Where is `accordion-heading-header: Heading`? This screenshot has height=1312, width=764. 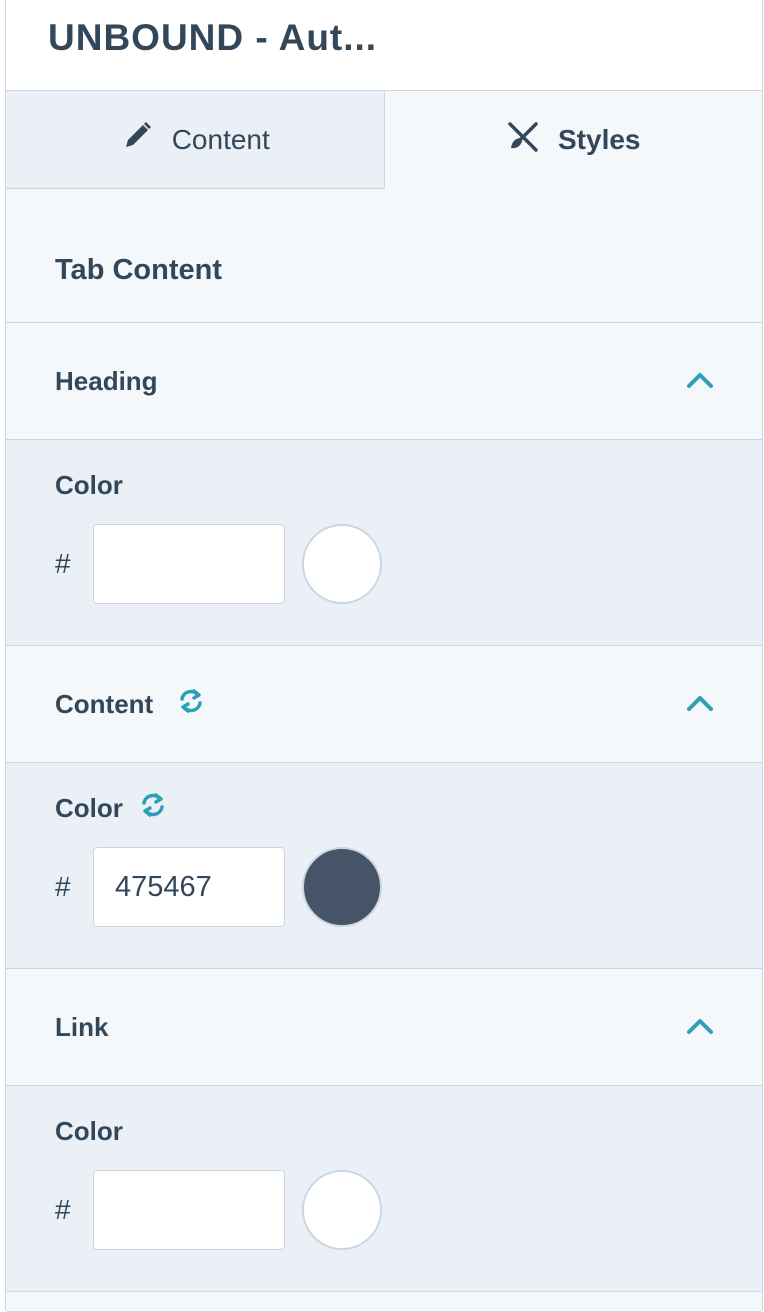 accordion-heading-header: Heading is located at coordinates (384, 381).